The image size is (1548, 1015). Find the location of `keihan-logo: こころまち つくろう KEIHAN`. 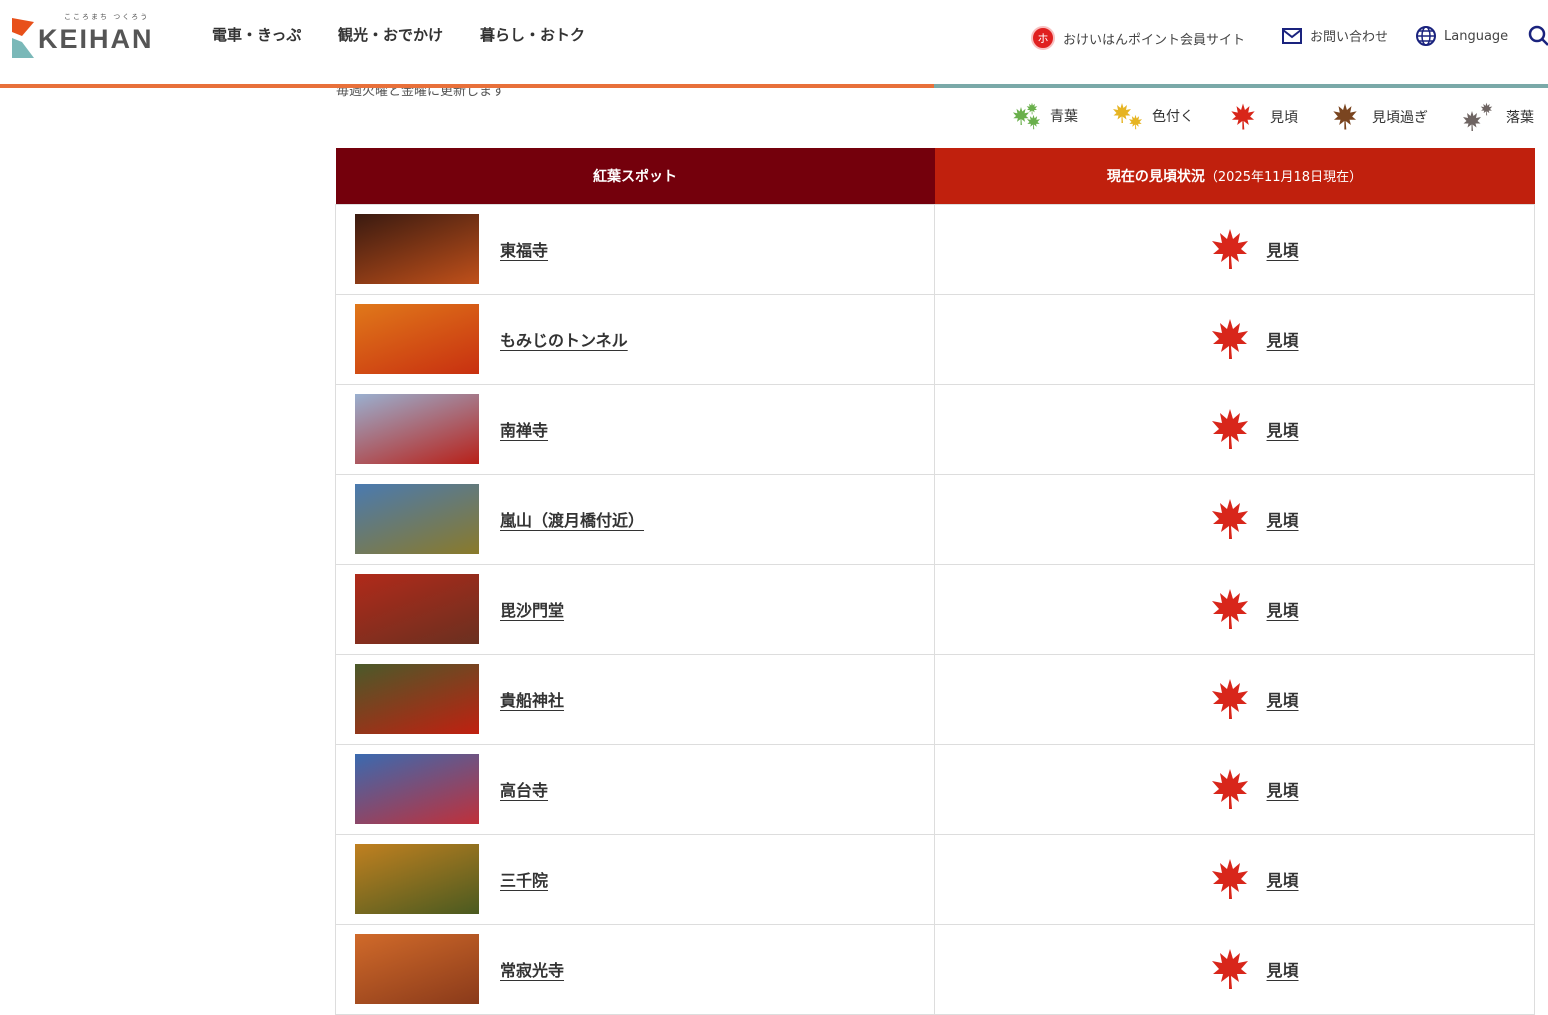

keihan-logo: こころまち つくろう KEIHAN is located at coordinates (99, 36).